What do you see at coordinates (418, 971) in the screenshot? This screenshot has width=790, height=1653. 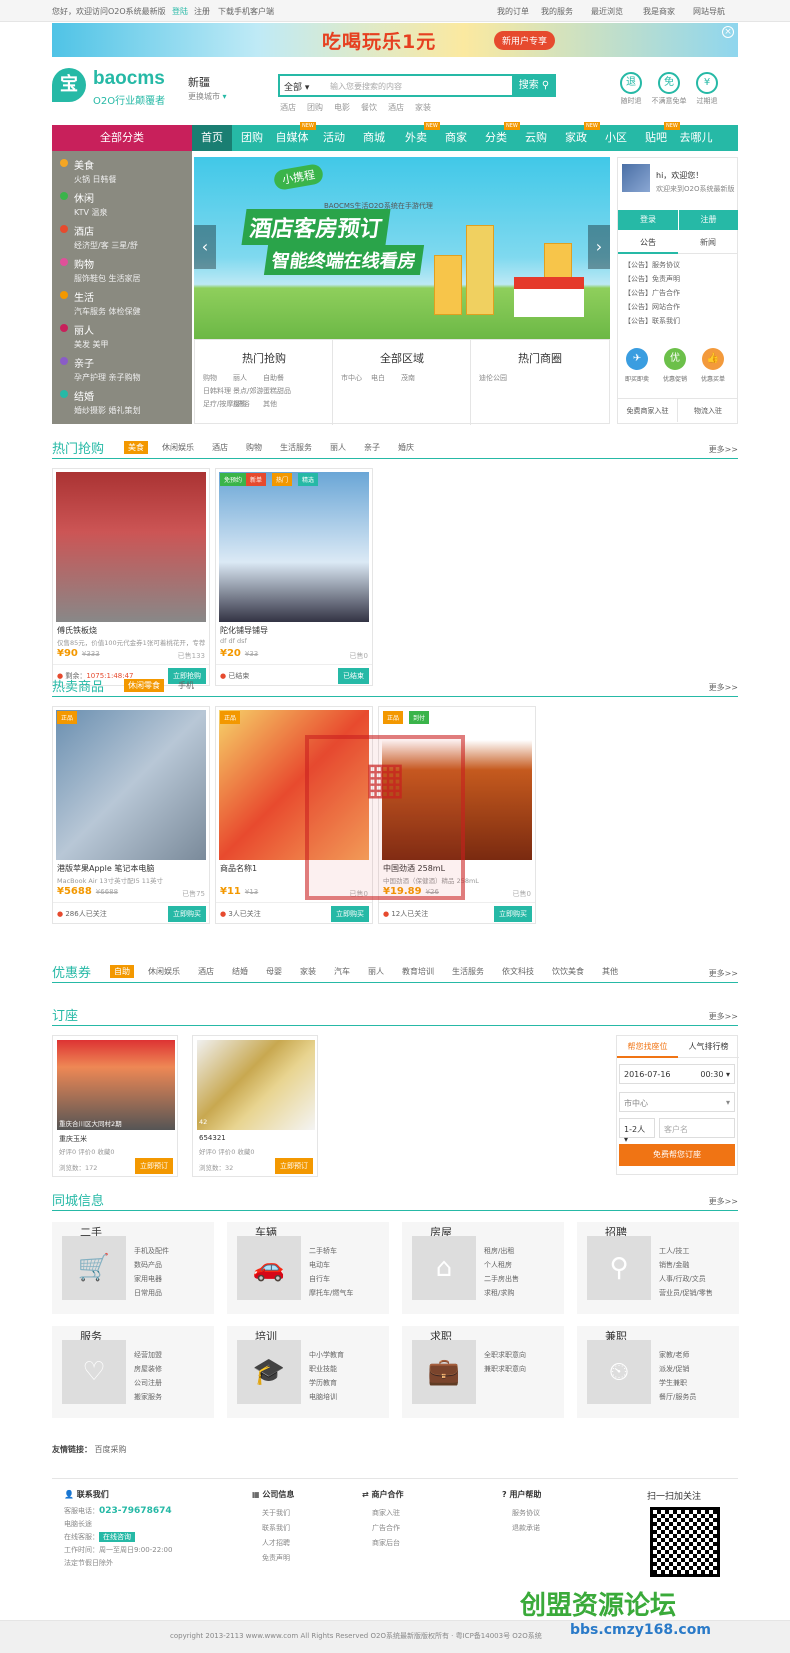 I see `category-tab: 教育培训` at bounding box center [418, 971].